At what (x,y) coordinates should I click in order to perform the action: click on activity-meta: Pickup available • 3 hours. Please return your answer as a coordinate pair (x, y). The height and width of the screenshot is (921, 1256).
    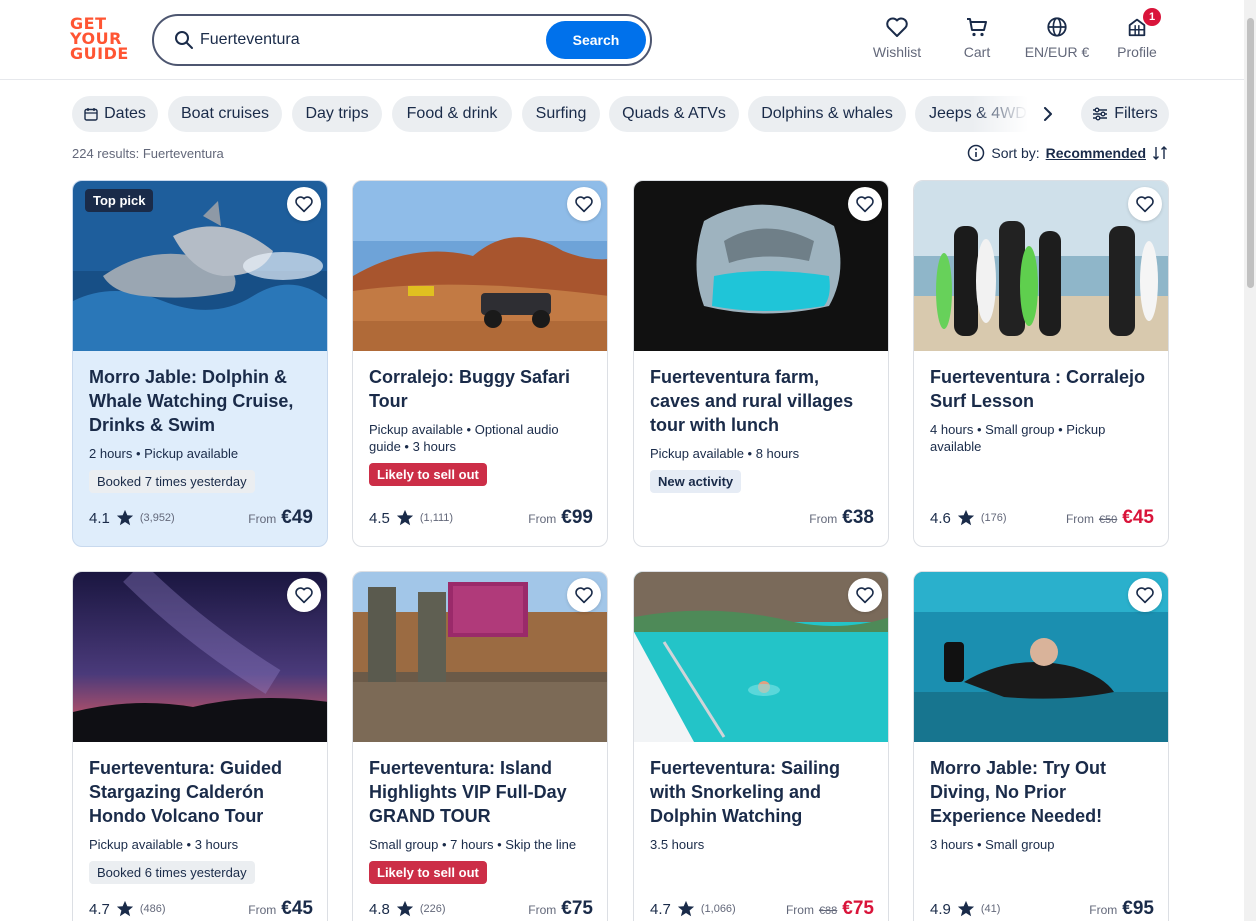
    Looking at the image, I should click on (164, 844).